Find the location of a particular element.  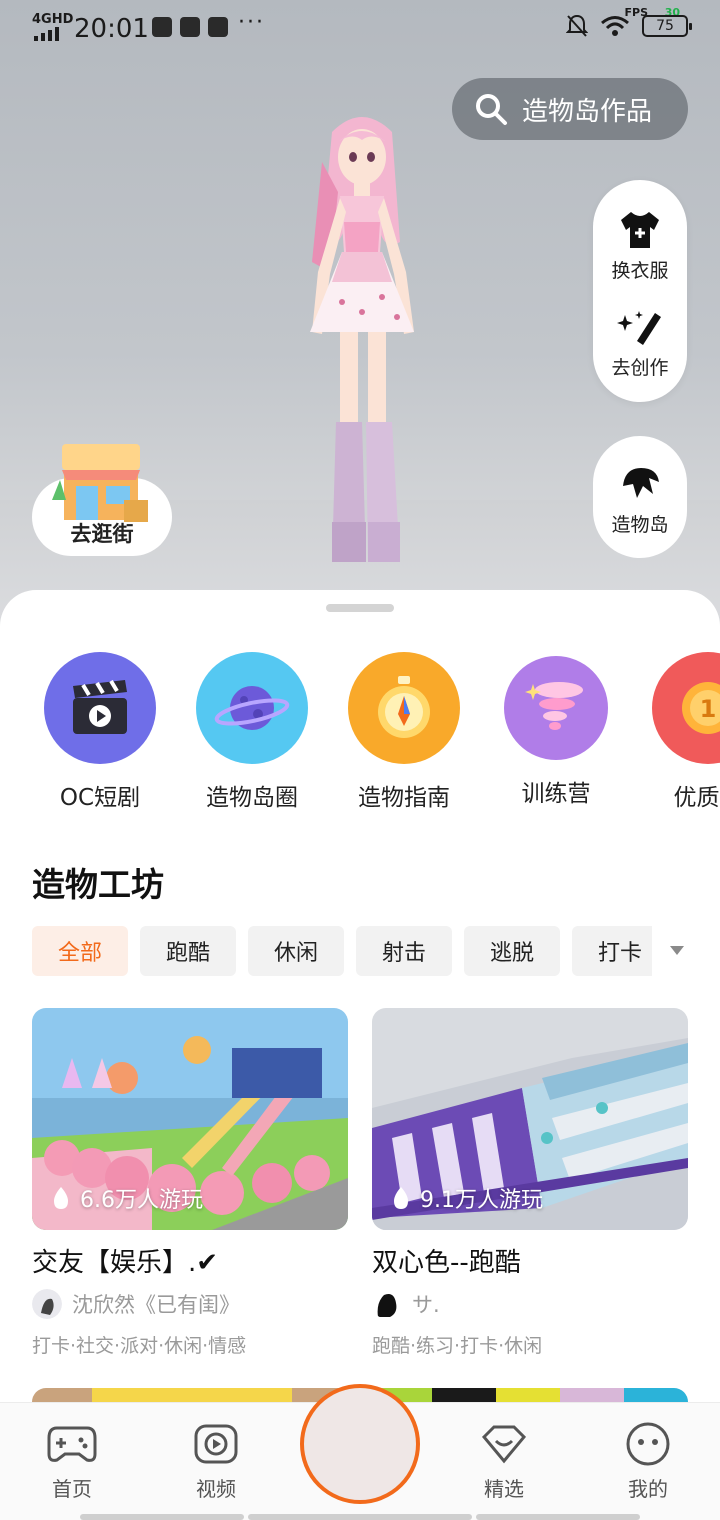

clapperboard-icon is located at coordinates (100, 707).